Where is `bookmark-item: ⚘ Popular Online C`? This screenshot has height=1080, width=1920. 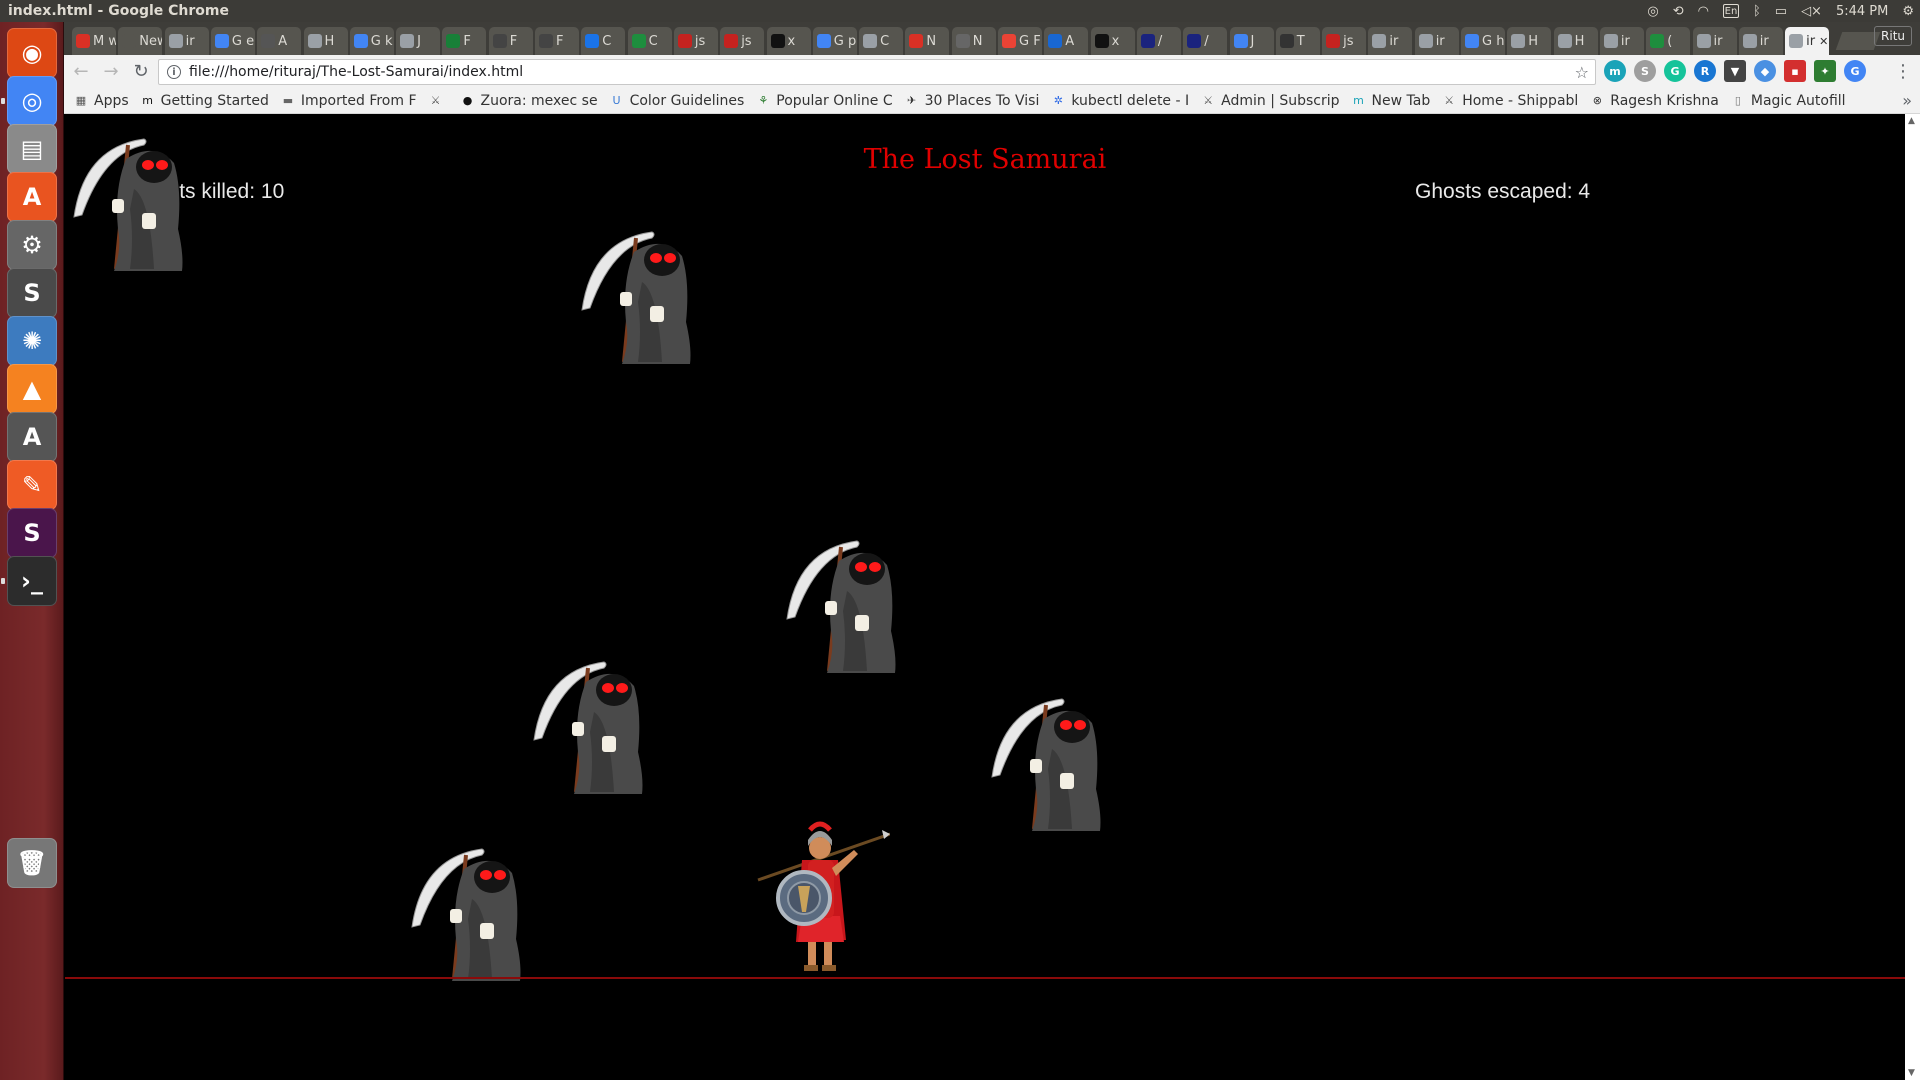 bookmark-item: ⚘ Popular Online C is located at coordinates (824, 101).